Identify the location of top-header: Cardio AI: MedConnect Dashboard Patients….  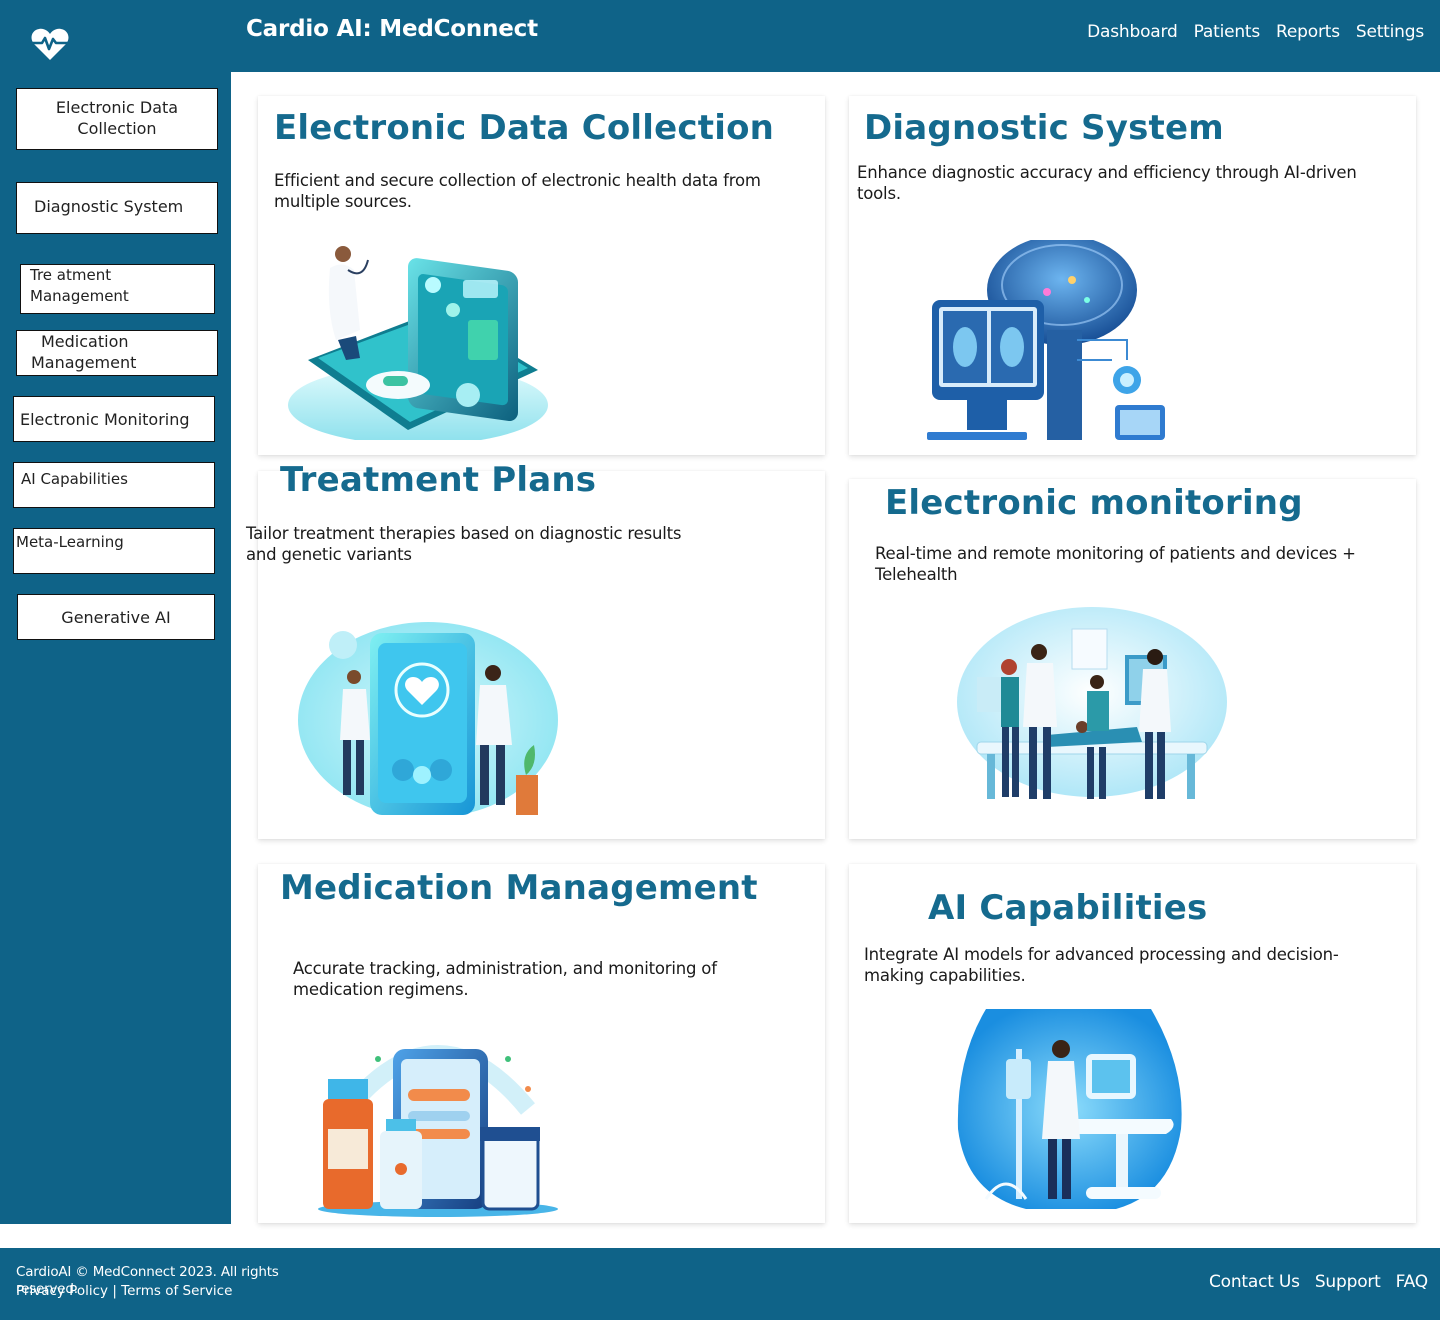
(720, 36).